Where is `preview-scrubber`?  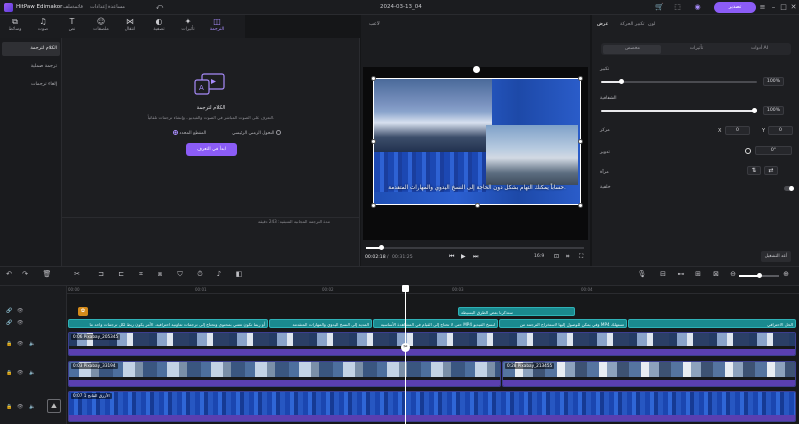 preview-scrubber is located at coordinates (475, 248).